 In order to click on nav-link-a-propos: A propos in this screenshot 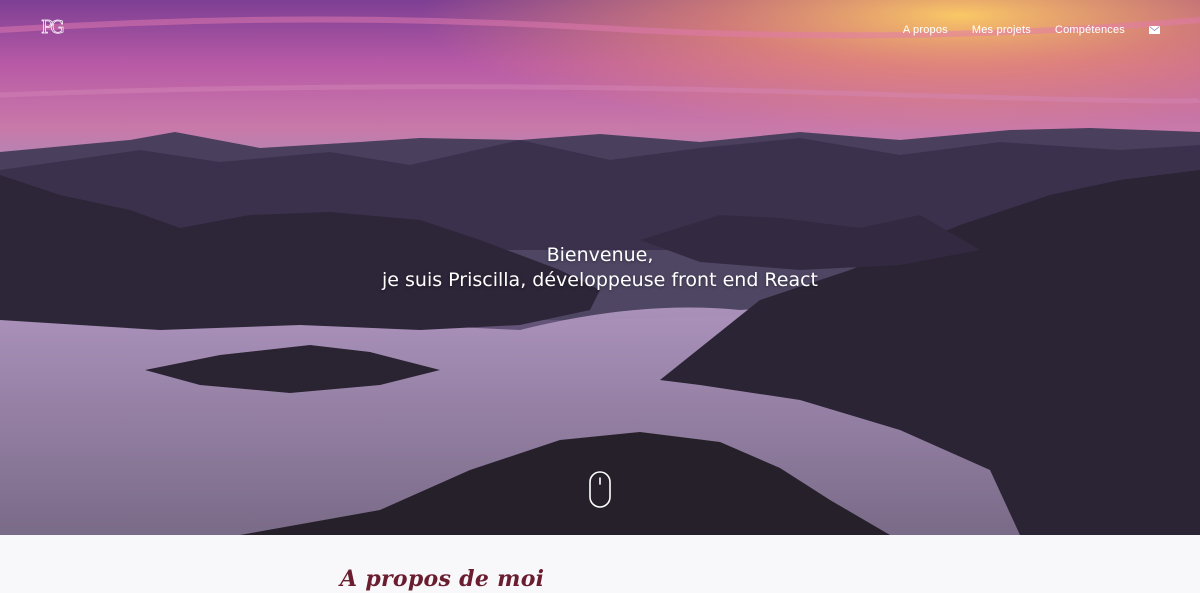, I will do `click(925, 30)`.